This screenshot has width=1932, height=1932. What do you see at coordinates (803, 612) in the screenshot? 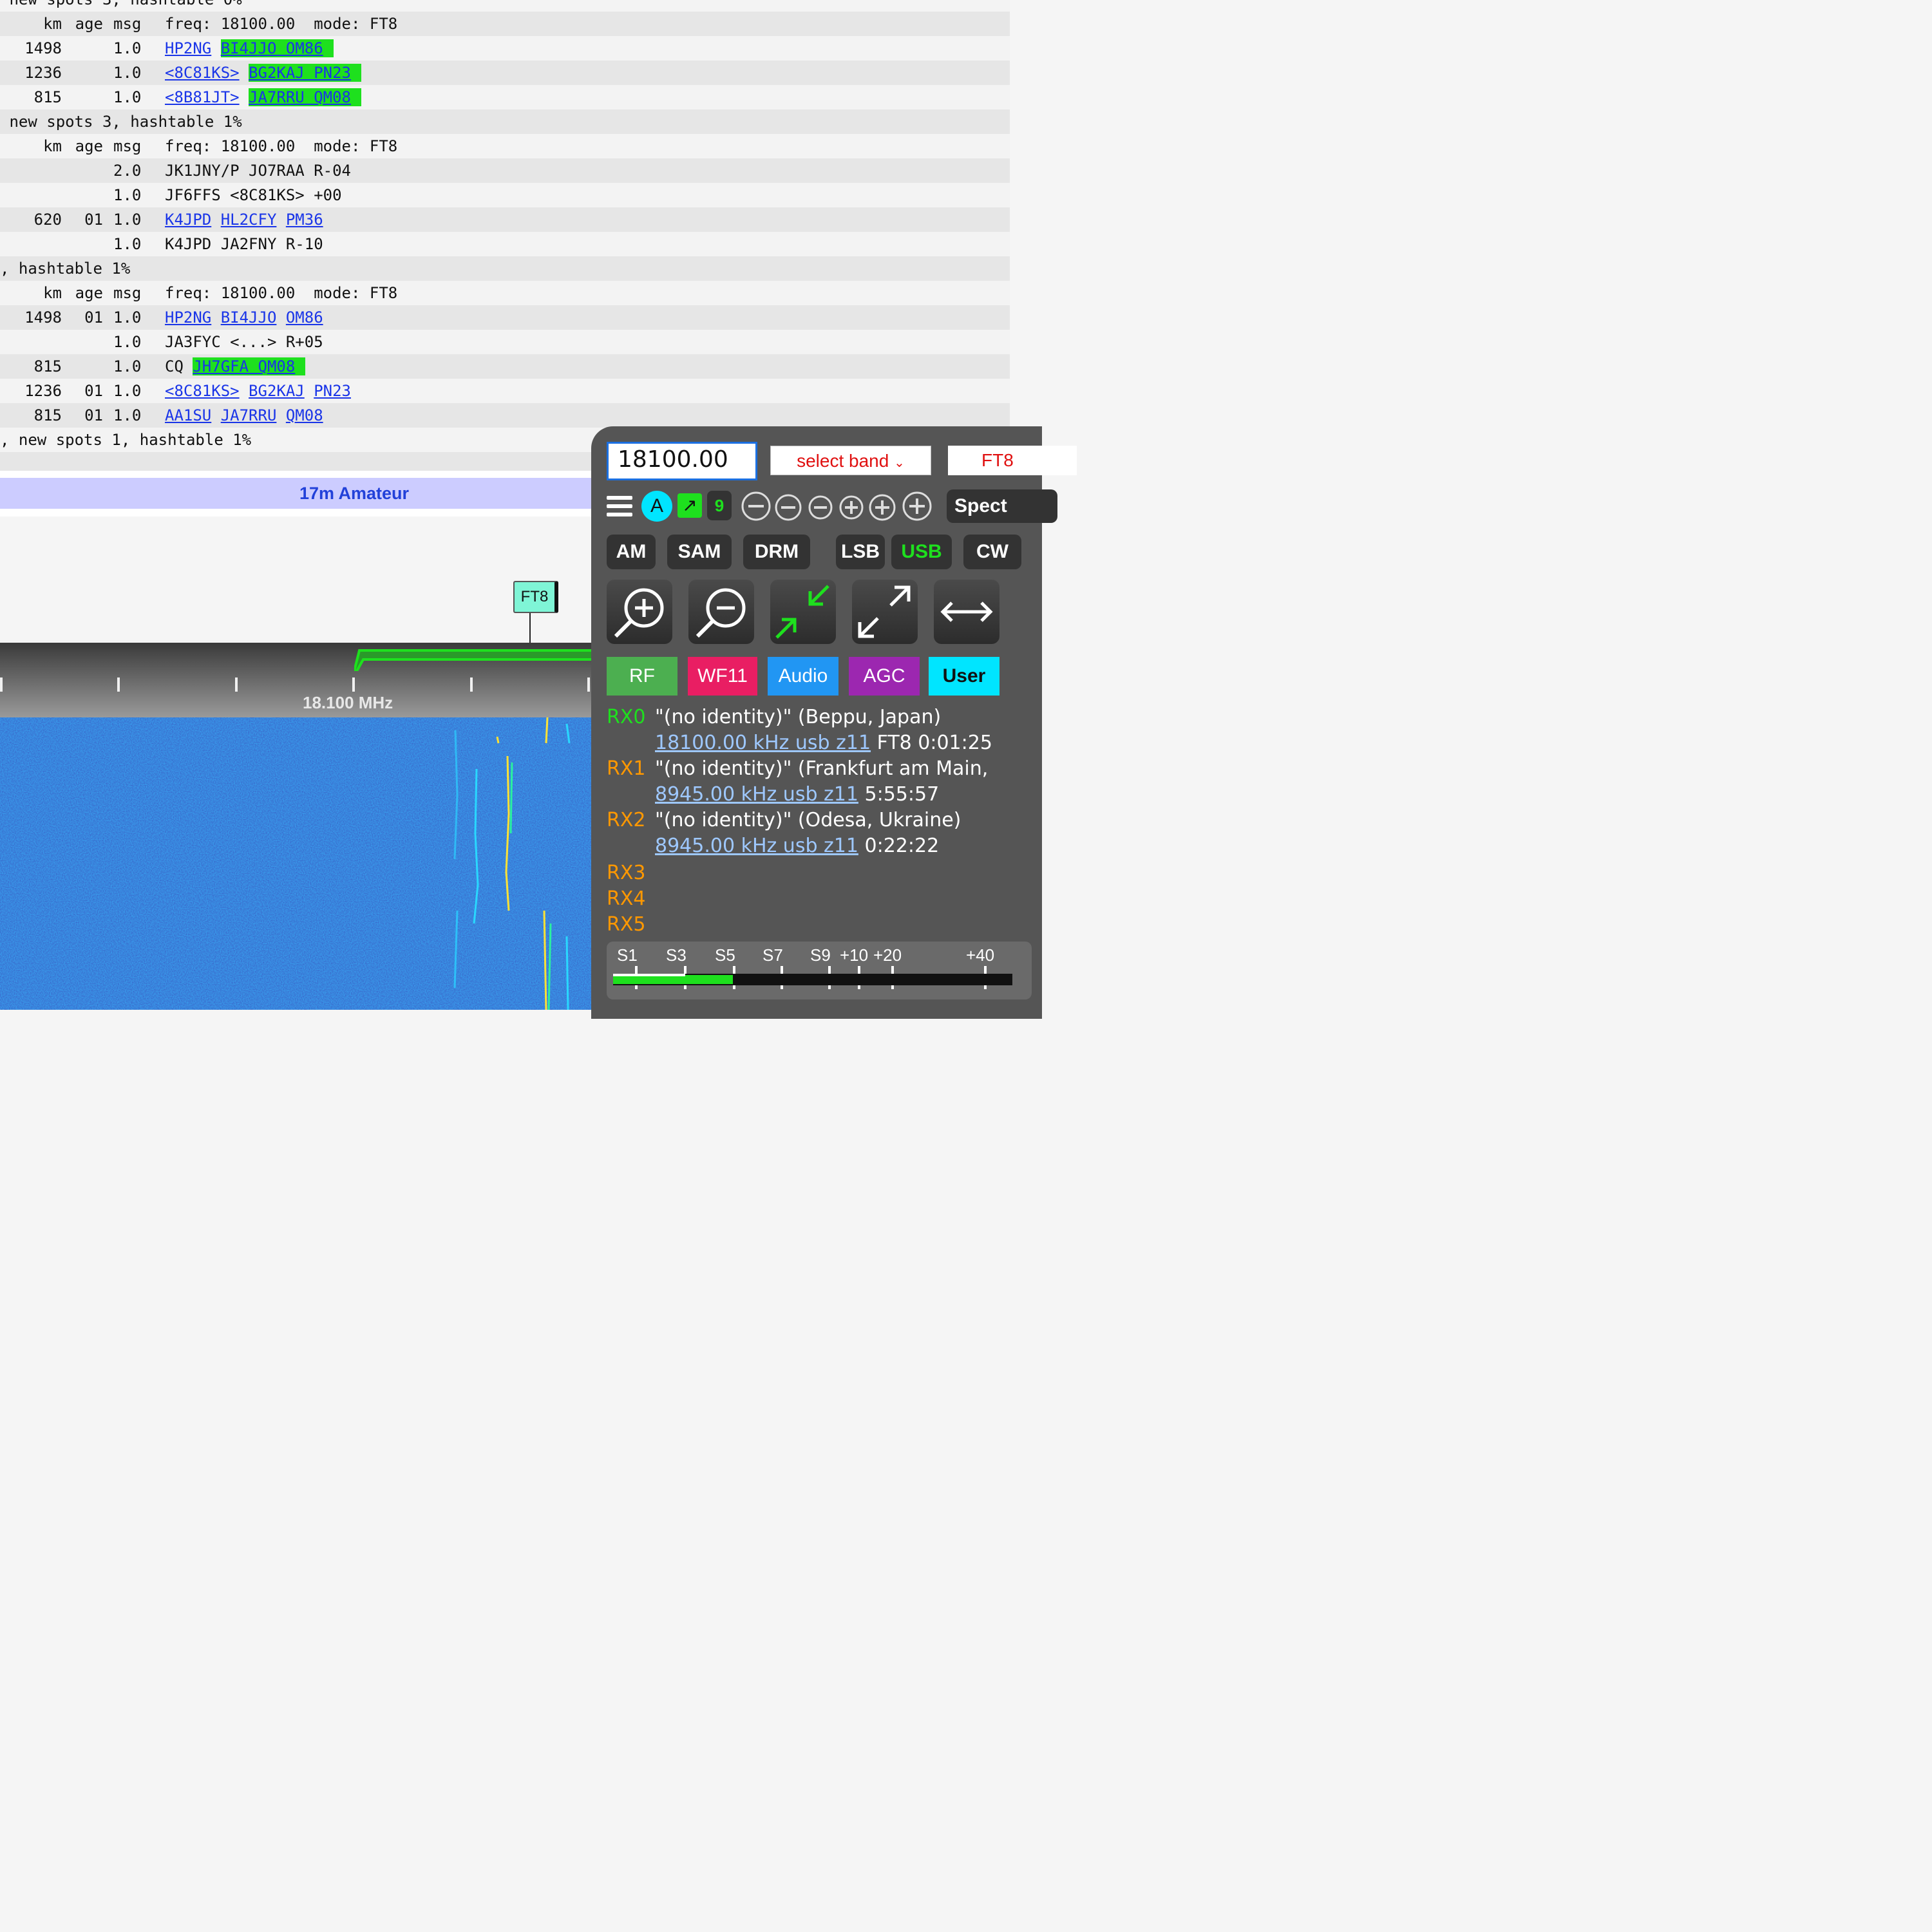
I see `zoom-to-passband-button` at bounding box center [803, 612].